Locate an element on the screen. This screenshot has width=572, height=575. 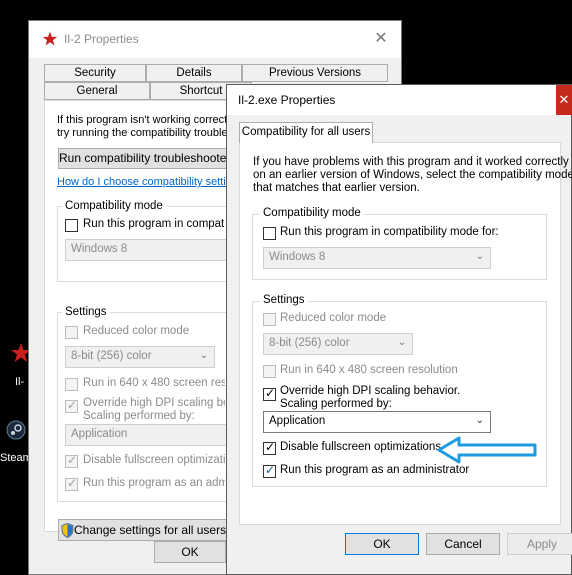
tab-compat-all-users: Compatibility for all users is located at coordinates (306, 132).